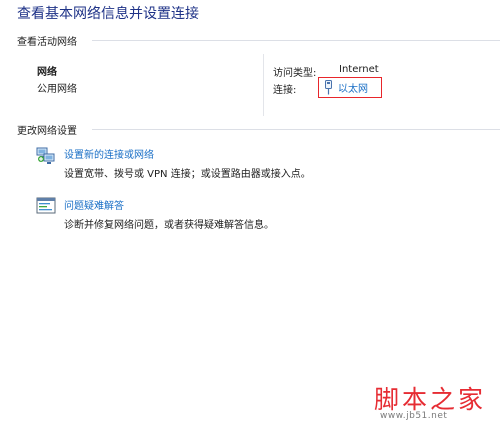 The width and height of the screenshot is (500, 429). Describe the element at coordinates (353, 89) in the screenshot. I see `connection-name: 以太网` at that location.